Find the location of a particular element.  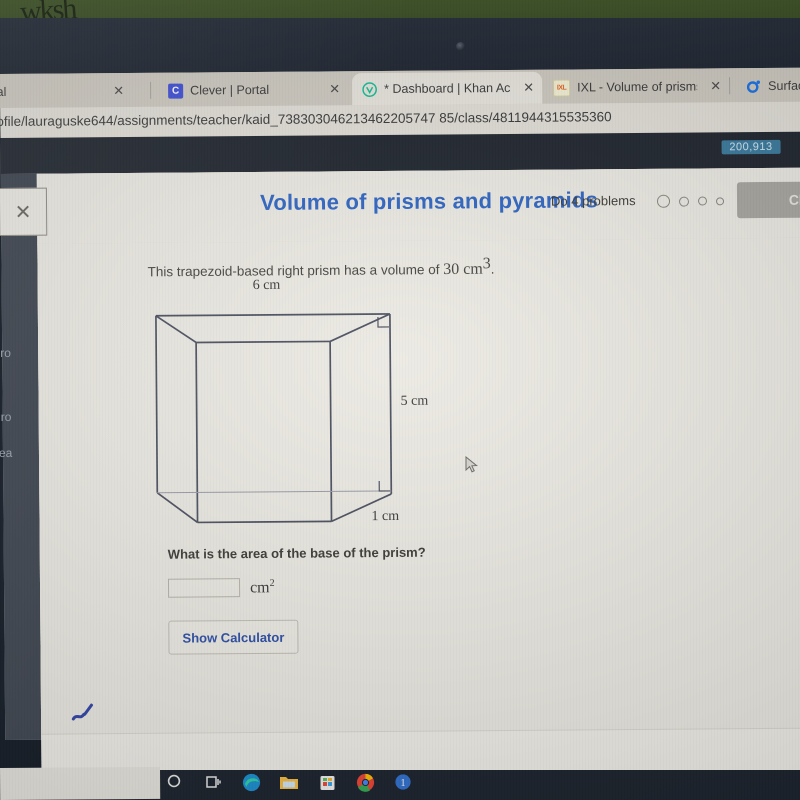

tab-label: * Dashboard | Khan Academ is located at coordinates (447, 88).